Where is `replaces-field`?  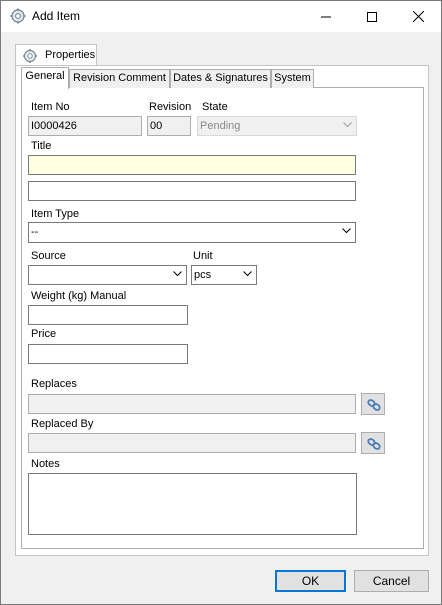
replaces-field is located at coordinates (192, 404).